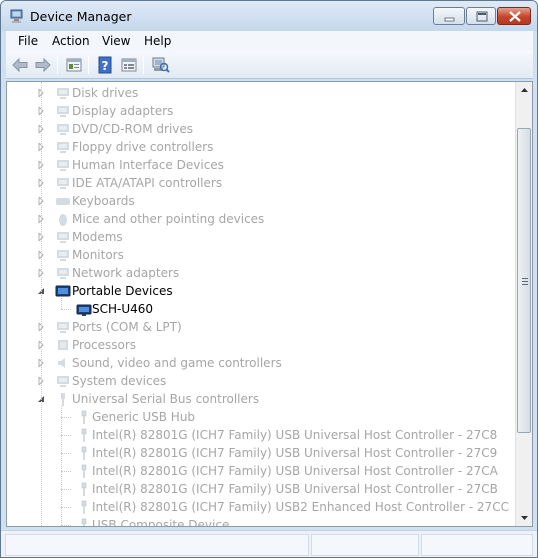 This screenshot has width=538, height=558. I want to click on tree-item-label: Display adapters, so click(123, 111).